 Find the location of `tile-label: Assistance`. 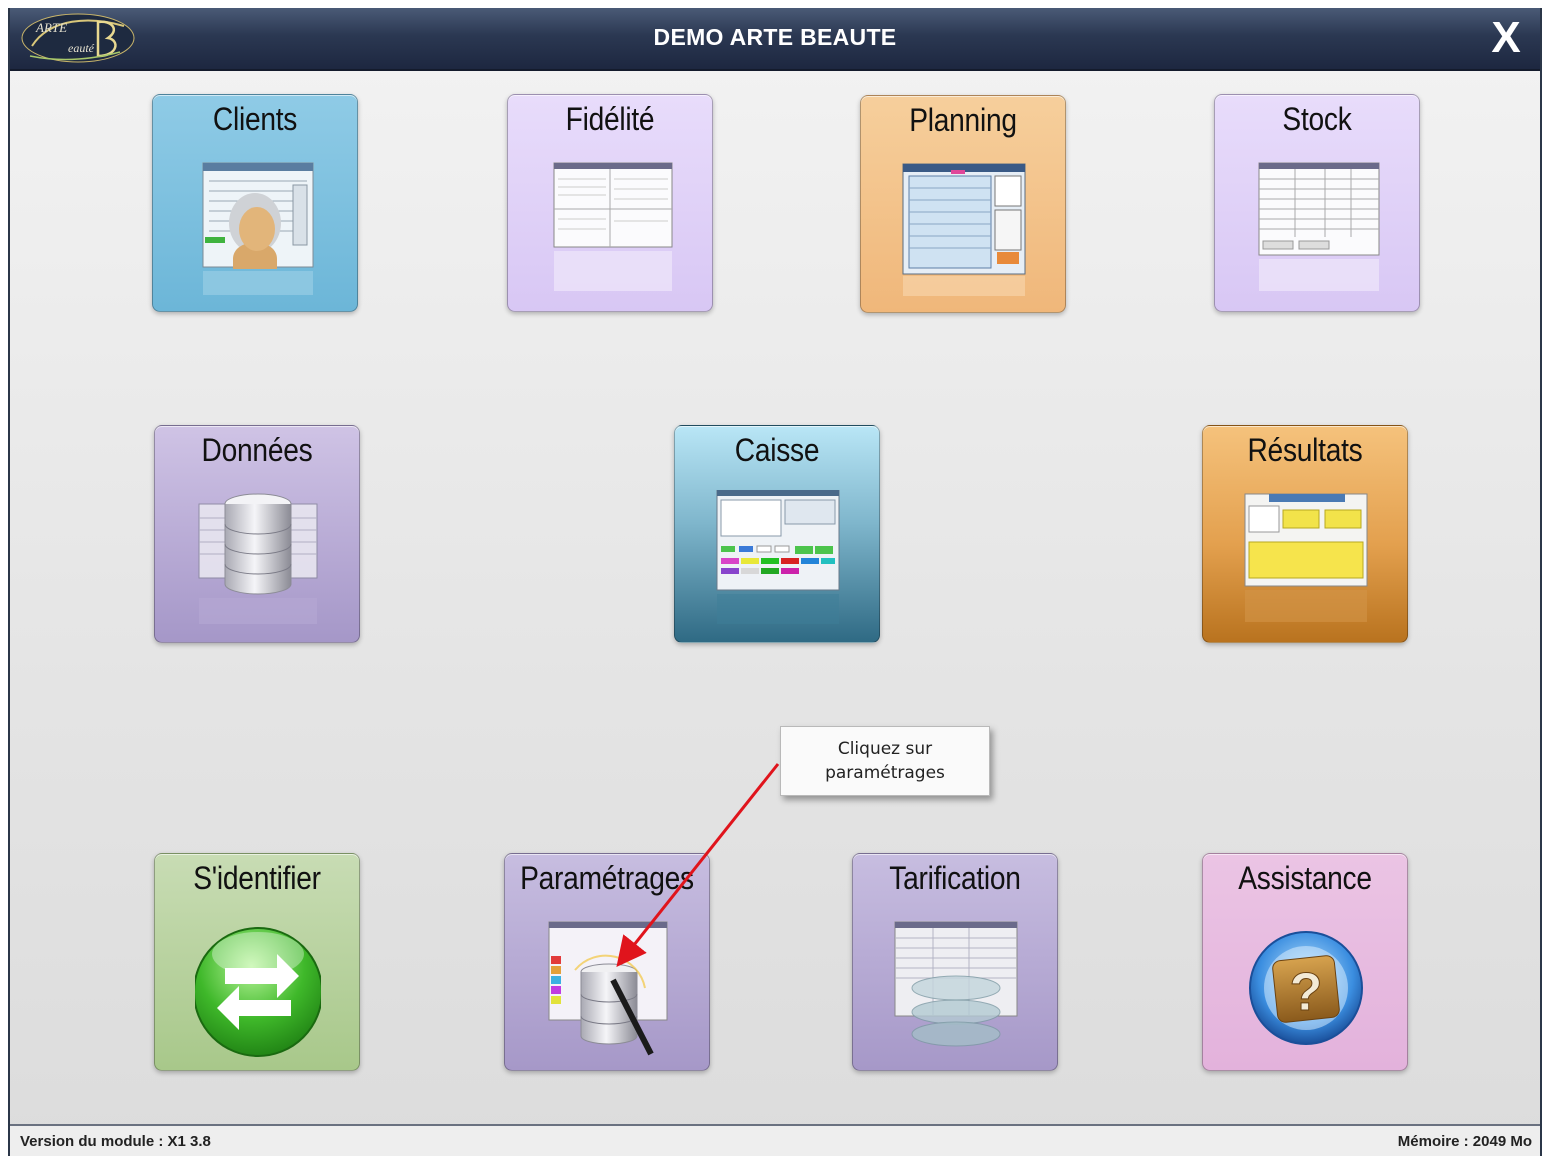

tile-label: Assistance is located at coordinates (1305, 878).